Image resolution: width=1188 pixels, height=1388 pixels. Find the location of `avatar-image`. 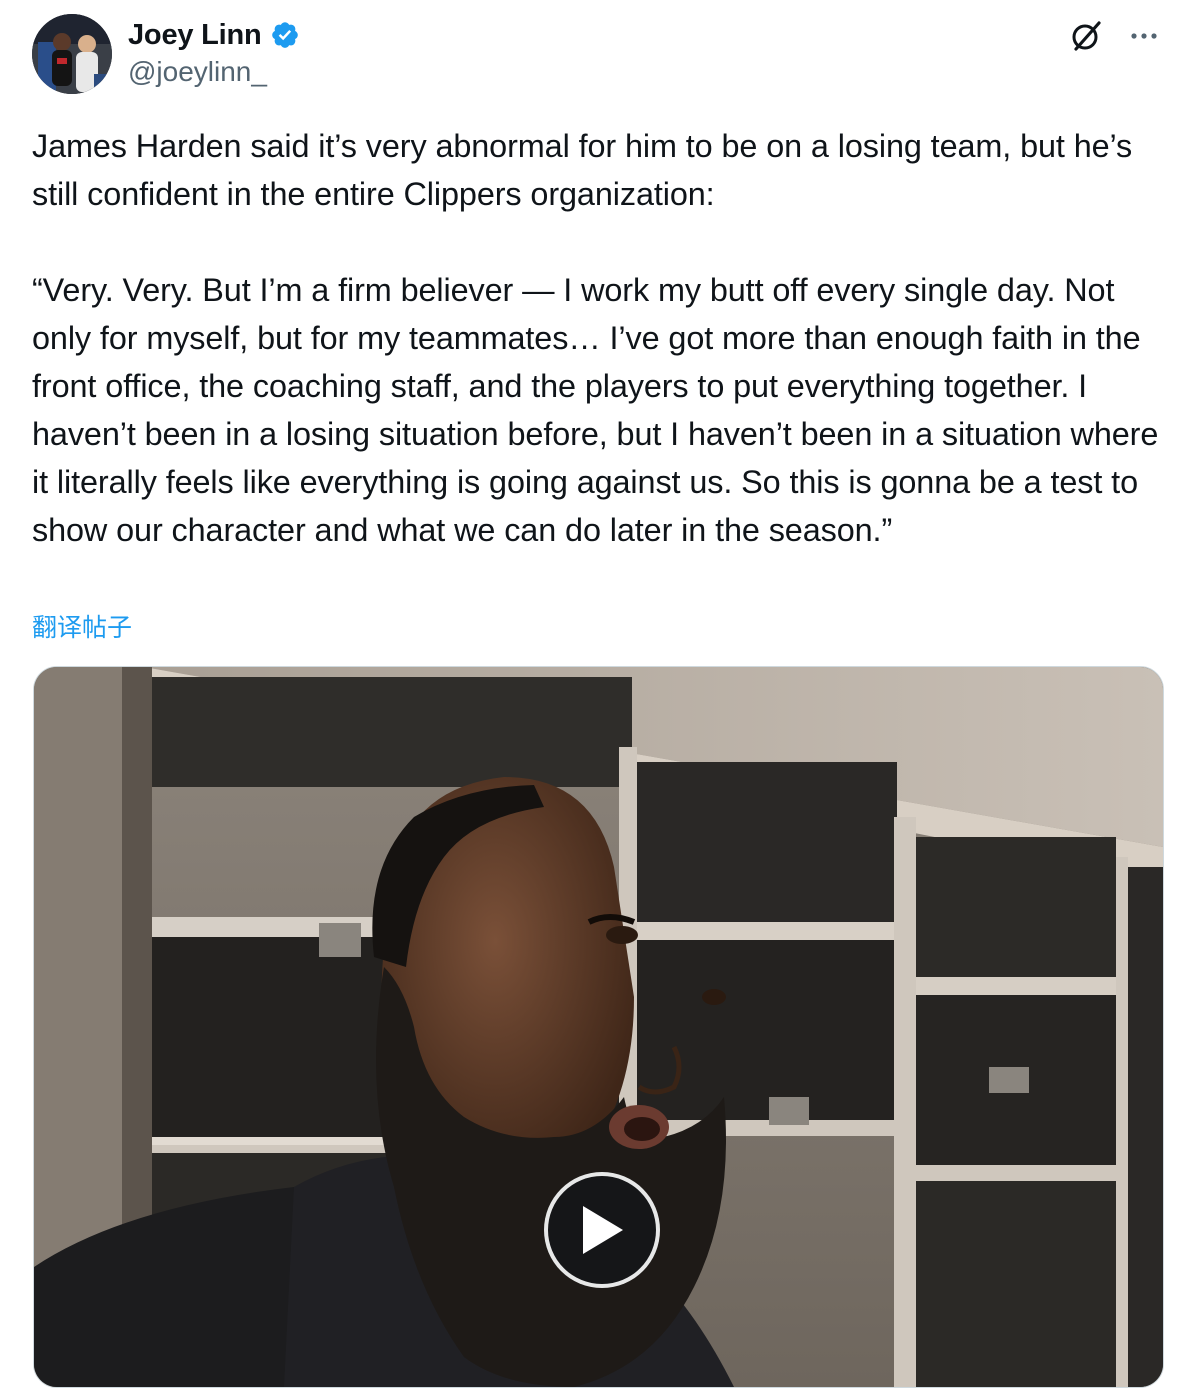

avatar-image is located at coordinates (72, 54).